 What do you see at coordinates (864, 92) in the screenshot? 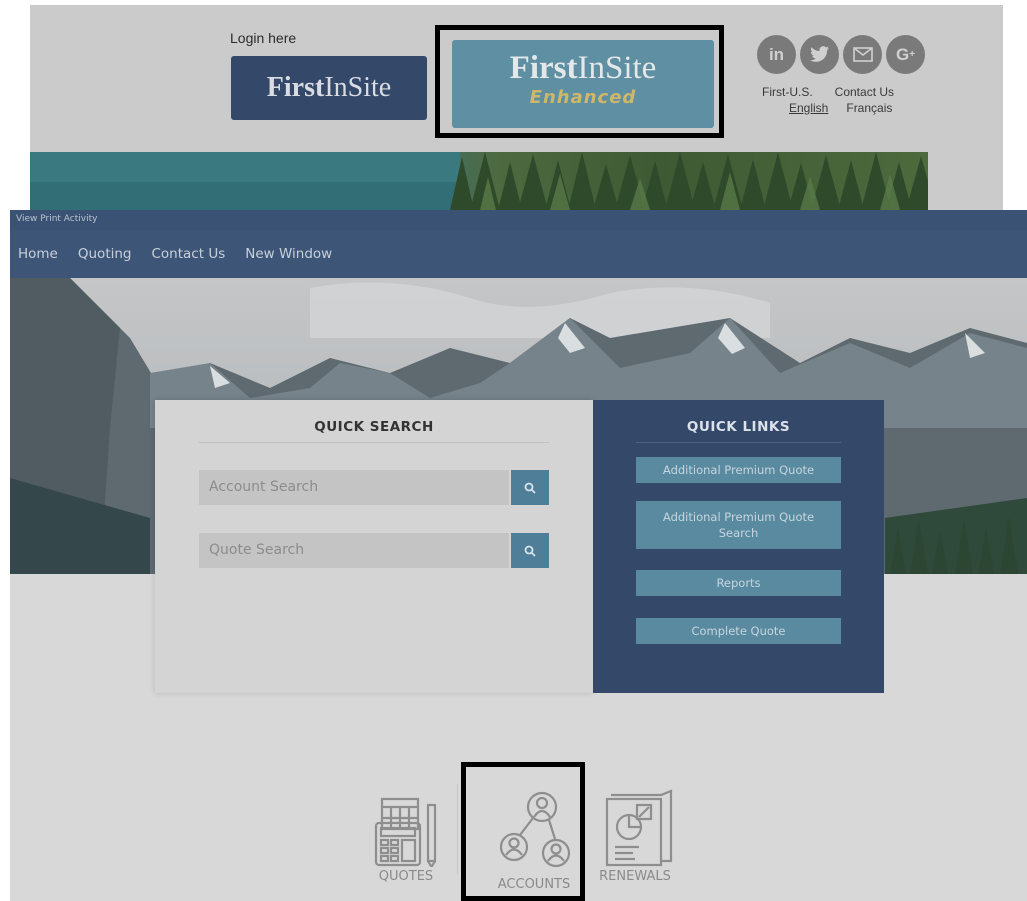
I see `contact-us-link: Contact Us` at bounding box center [864, 92].